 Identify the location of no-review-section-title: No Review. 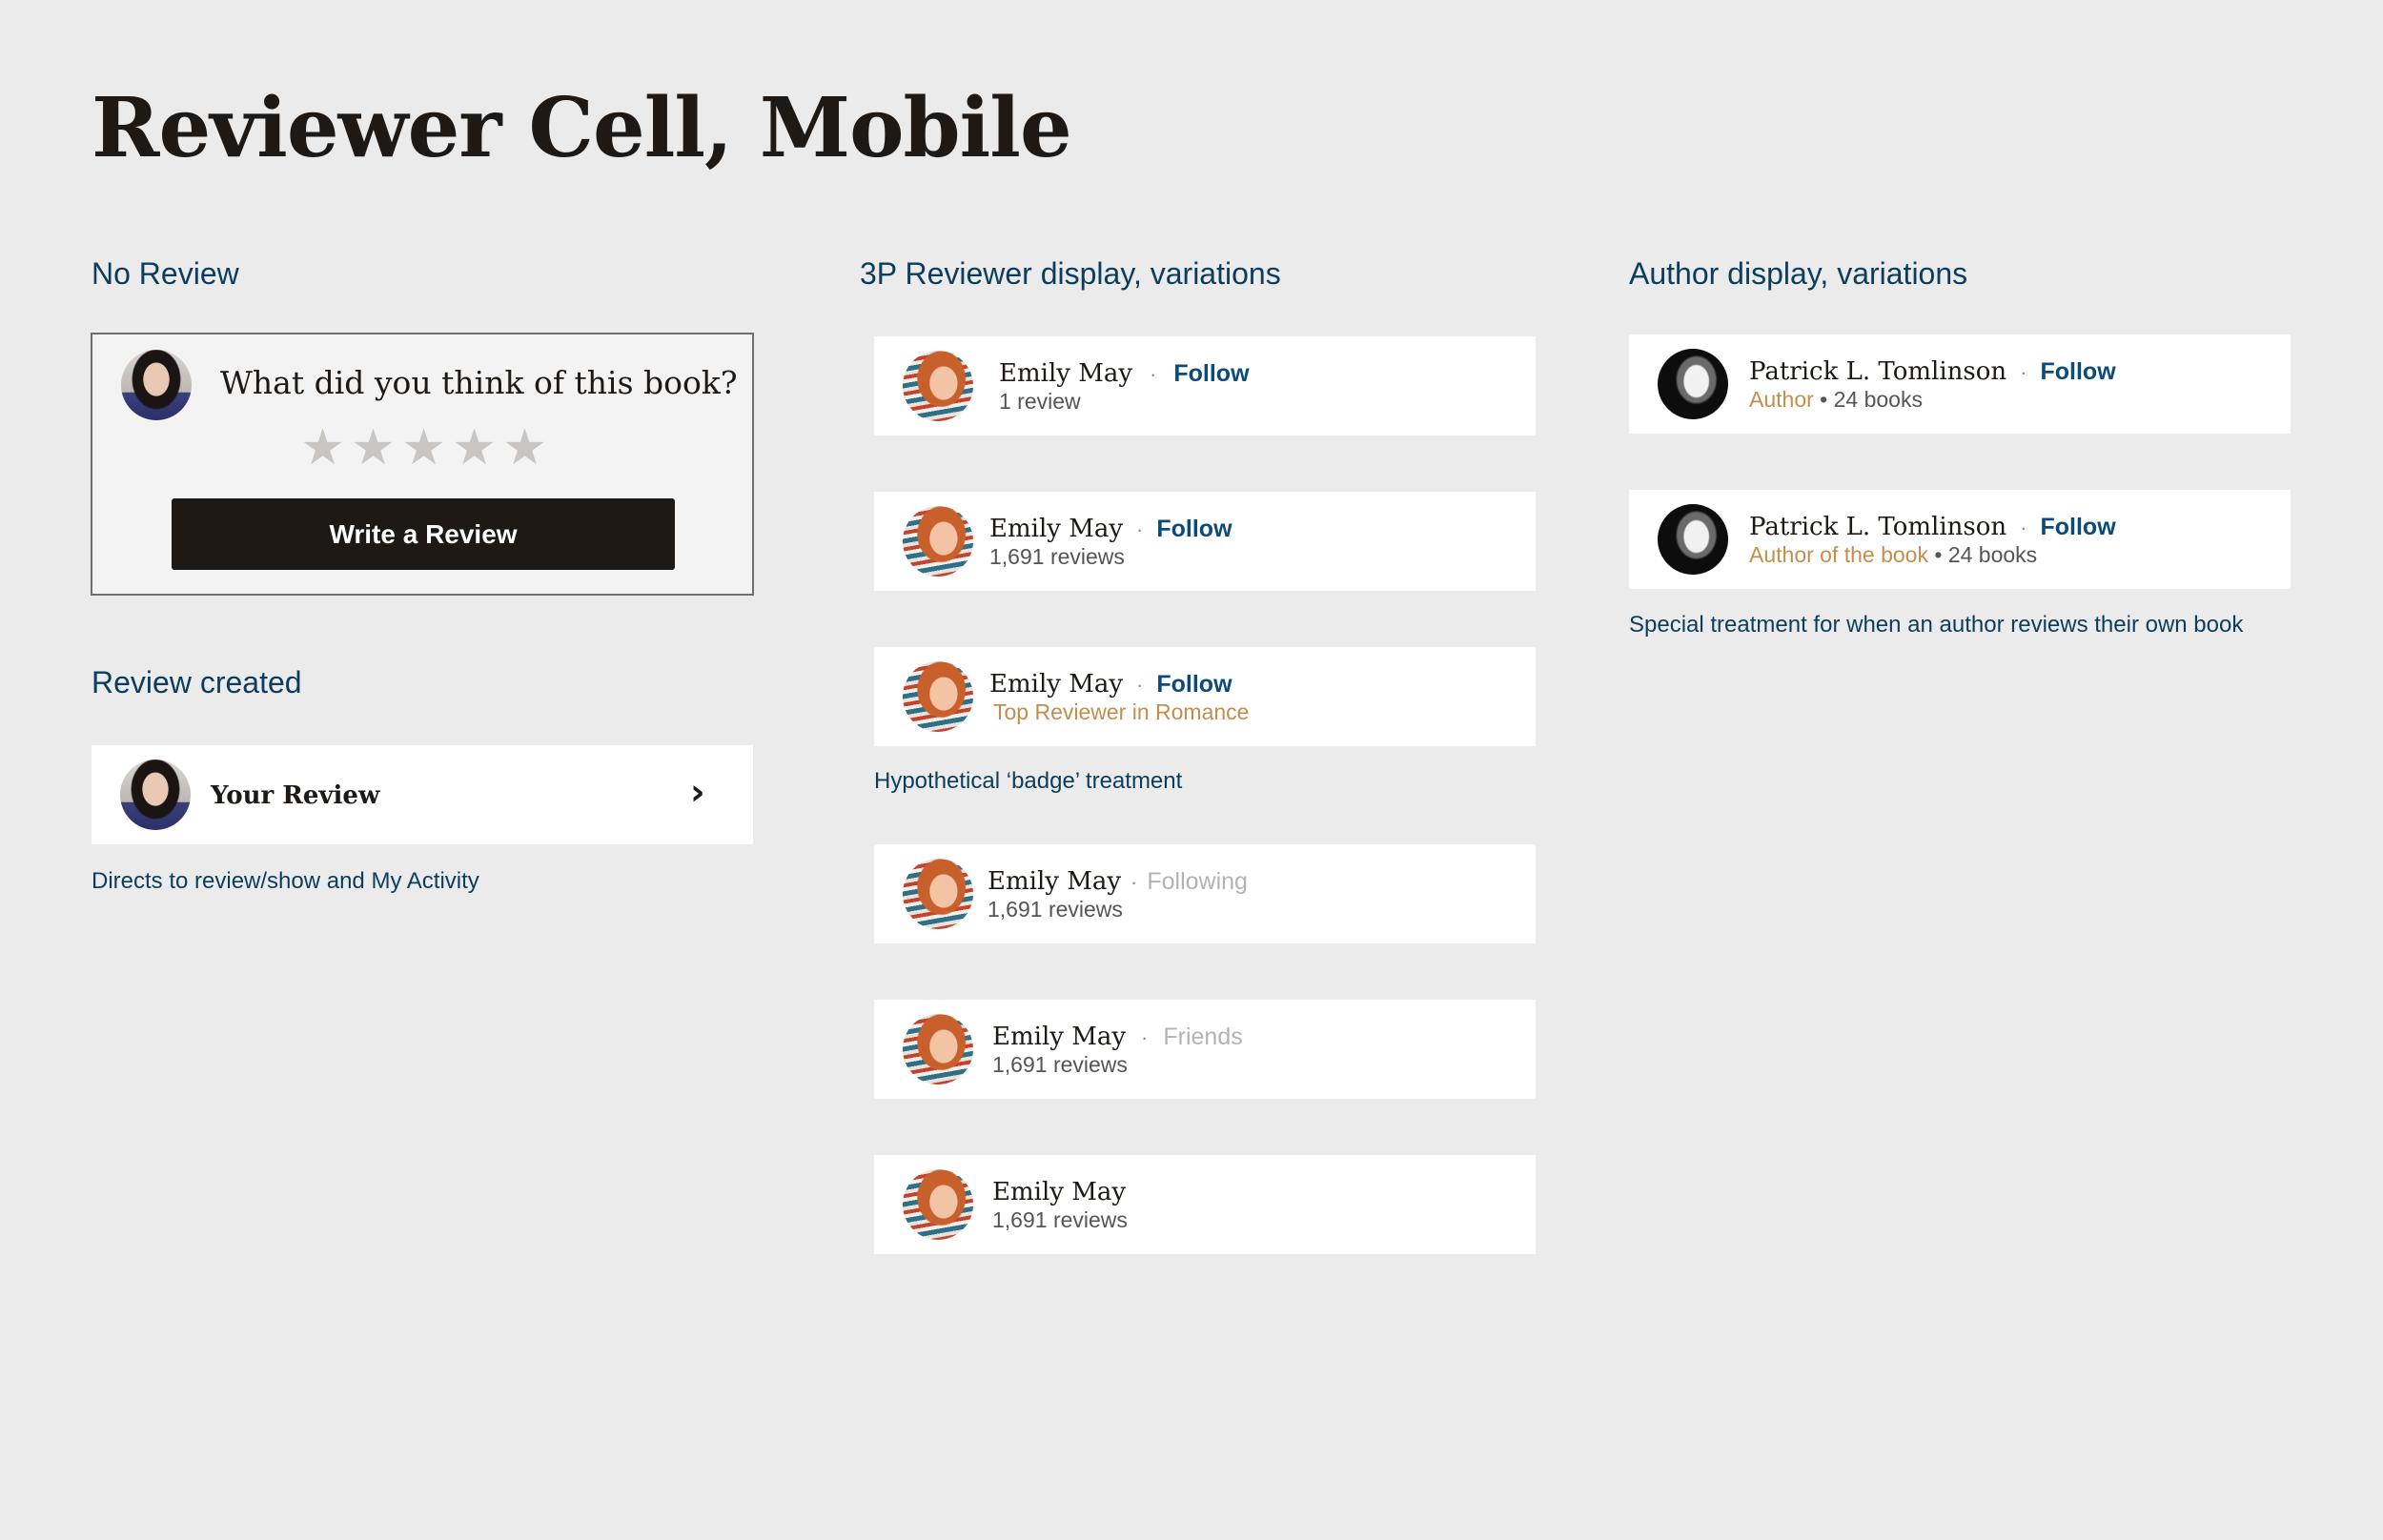
(166, 273).